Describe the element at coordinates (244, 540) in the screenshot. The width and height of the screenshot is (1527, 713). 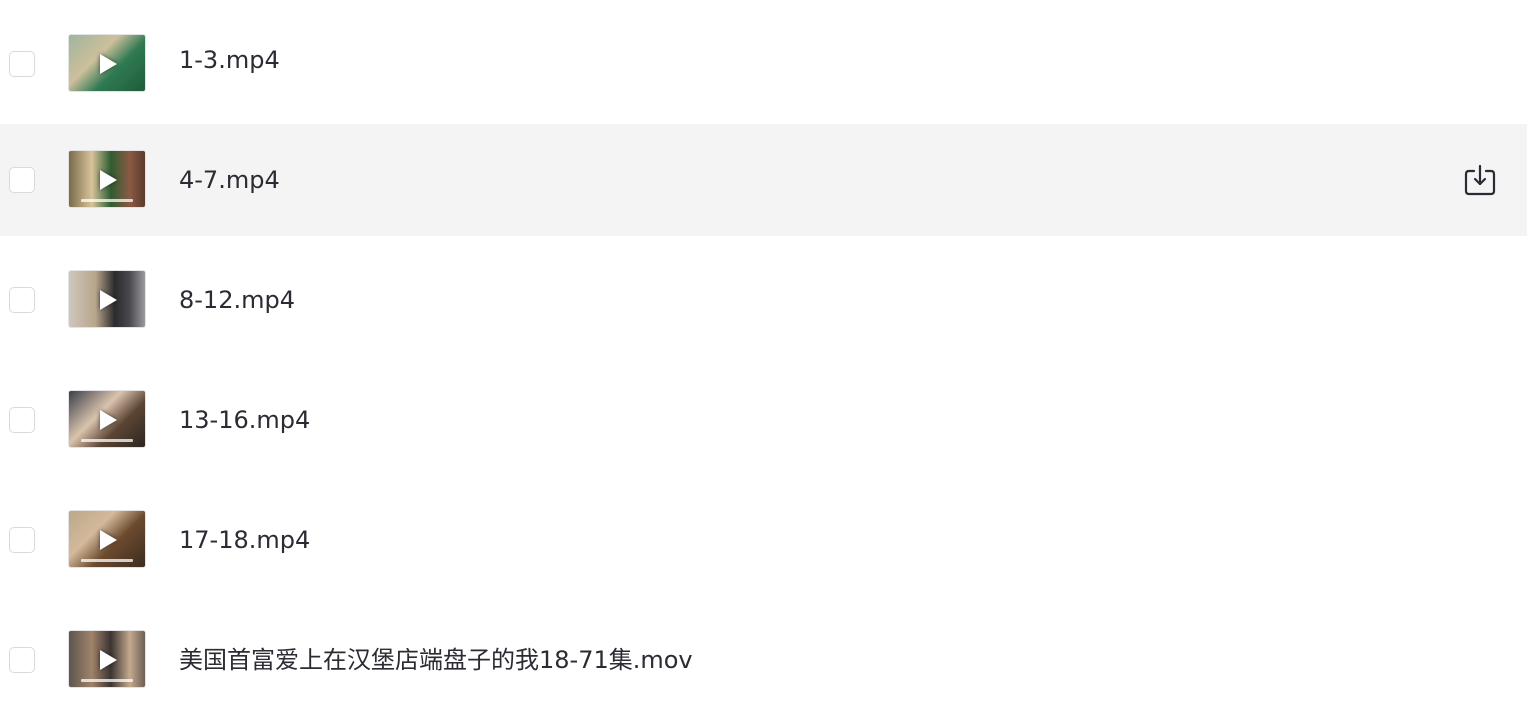
I see `file-name: 17-18.mp4` at that location.